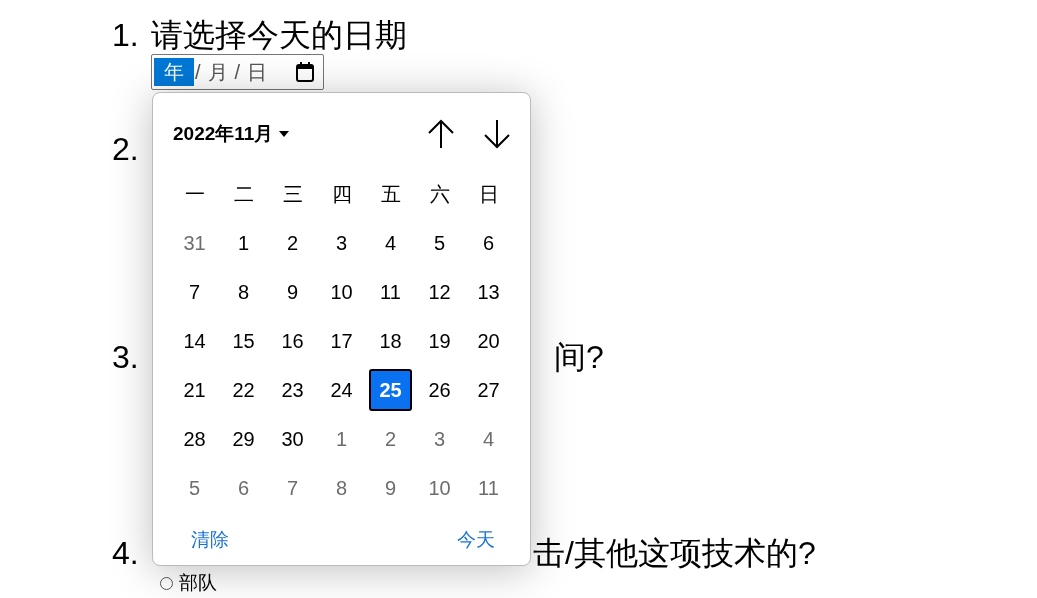  What do you see at coordinates (210, 540) in the screenshot?
I see `clear-button: 清除` at bounding box center [210, 540].